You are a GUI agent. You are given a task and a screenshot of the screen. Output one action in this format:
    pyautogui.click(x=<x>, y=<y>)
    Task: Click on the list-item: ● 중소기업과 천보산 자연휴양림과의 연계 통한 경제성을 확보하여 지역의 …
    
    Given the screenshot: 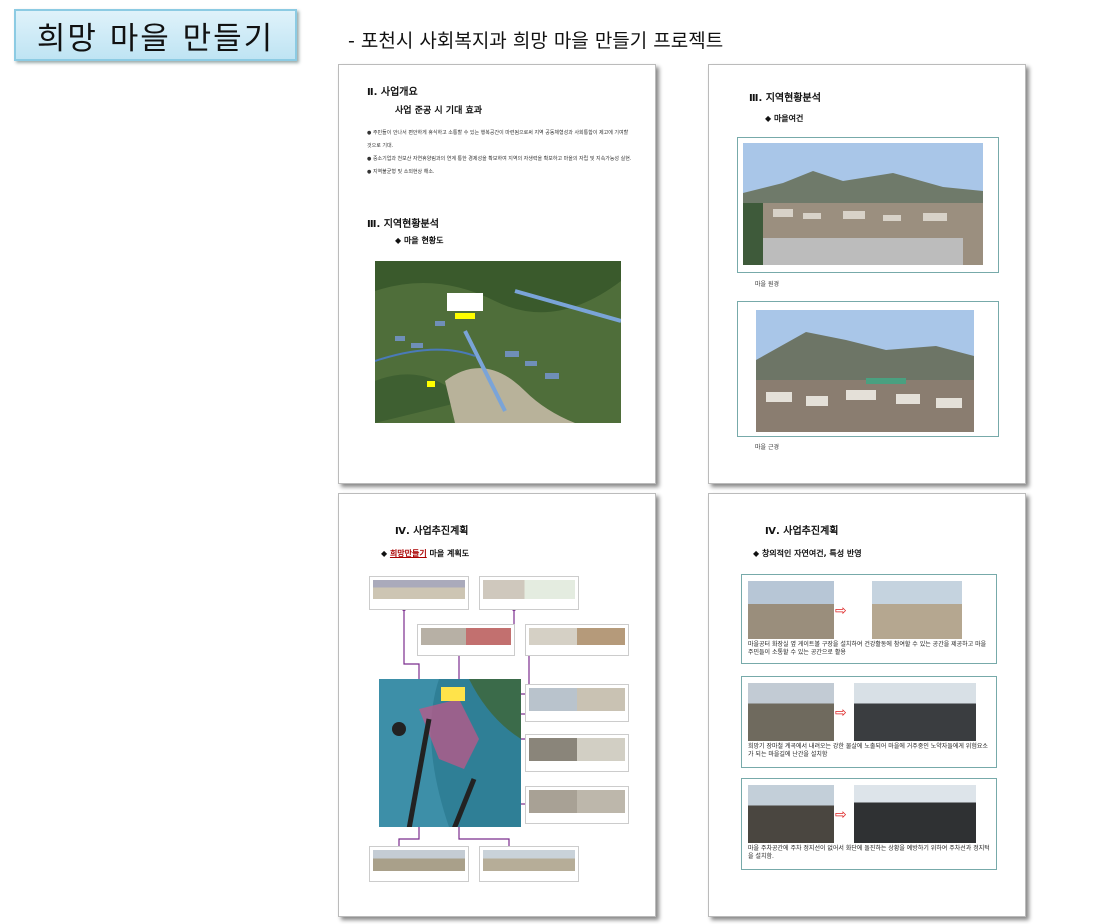 What is the action you would take?
    pyautogui.click(x=499, y=159)
    